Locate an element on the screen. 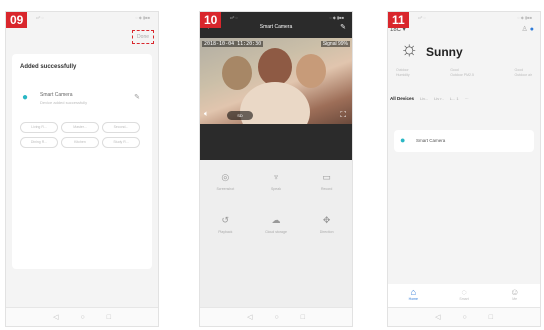 Image resolution: width=544 pixels, height=330 pixels. tab-label: Home is located at coordinates (413, 299).